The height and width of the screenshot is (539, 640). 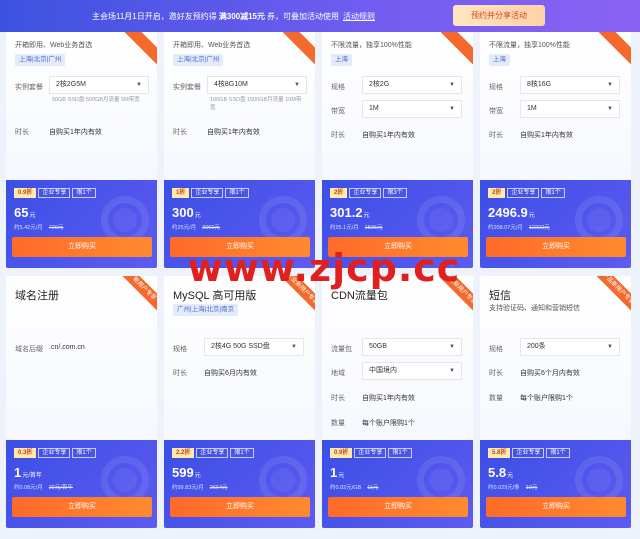 What do you see at coordinates (356, 228) in the screenshot?
I see `price-detail: 约25.1元/月 1506元` at bounding box center [356, 228].